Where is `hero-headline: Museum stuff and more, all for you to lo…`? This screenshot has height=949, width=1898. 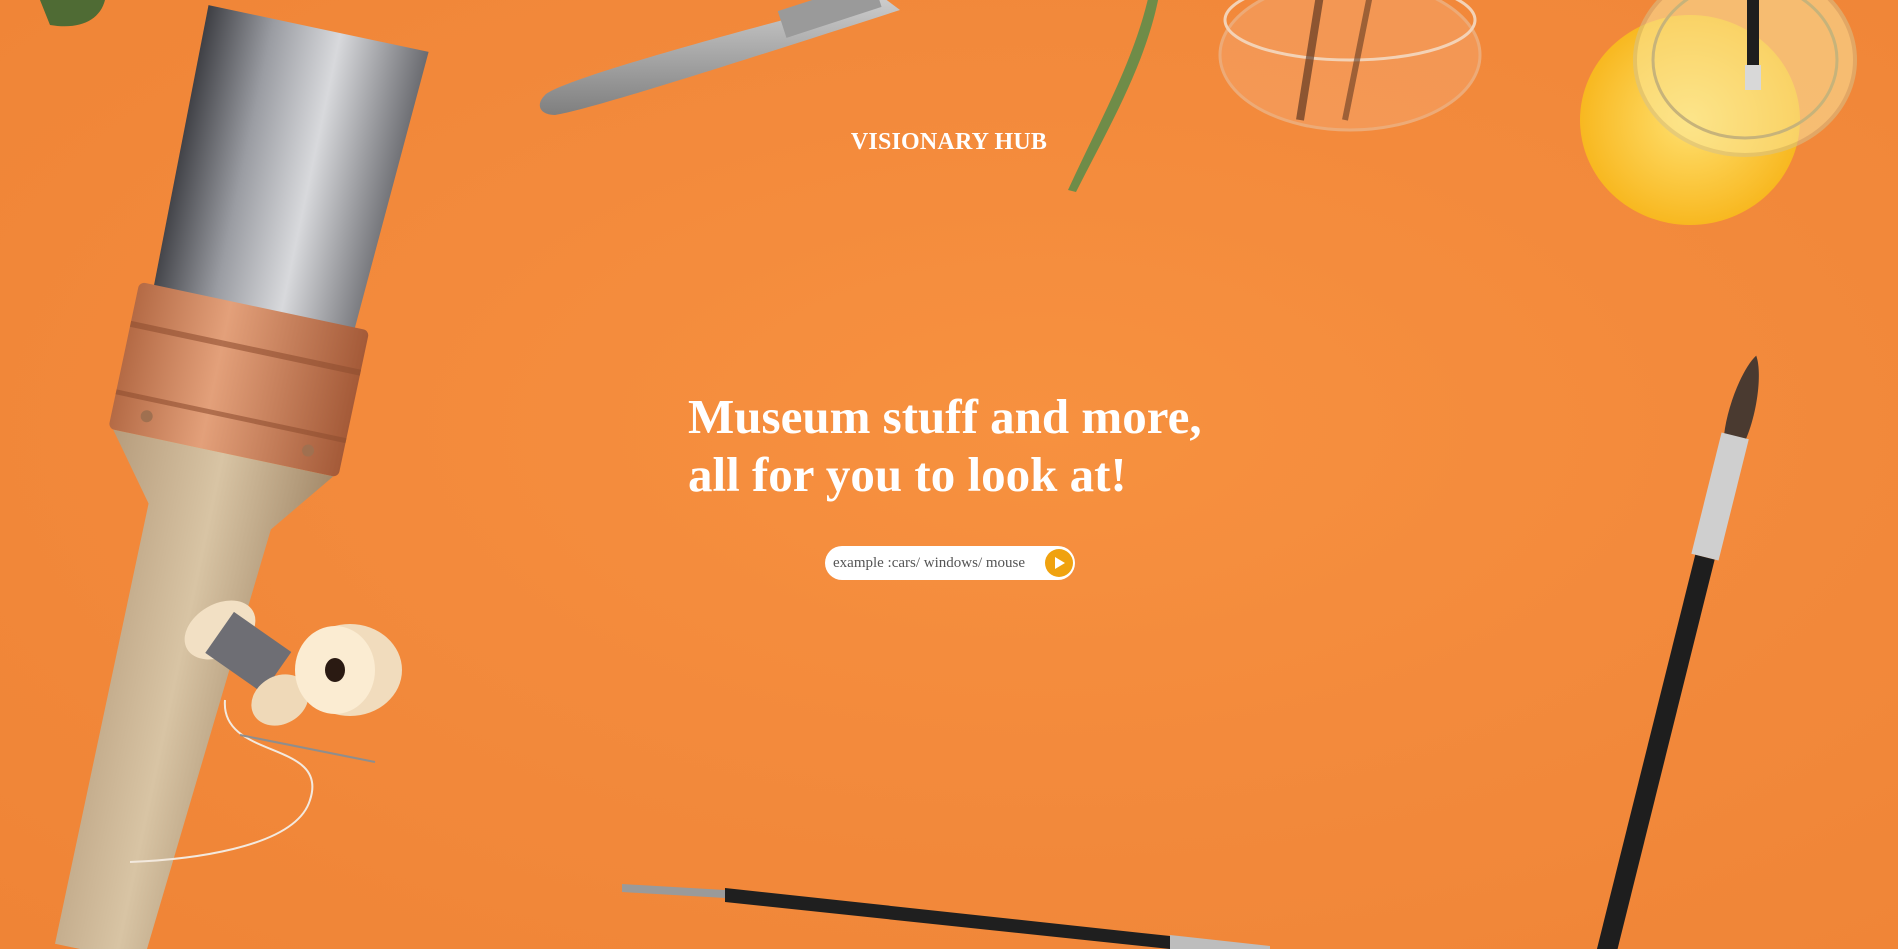
hero-headline: Museum stuff and more, all for you to lo… is located at coordinates (1008, 446).